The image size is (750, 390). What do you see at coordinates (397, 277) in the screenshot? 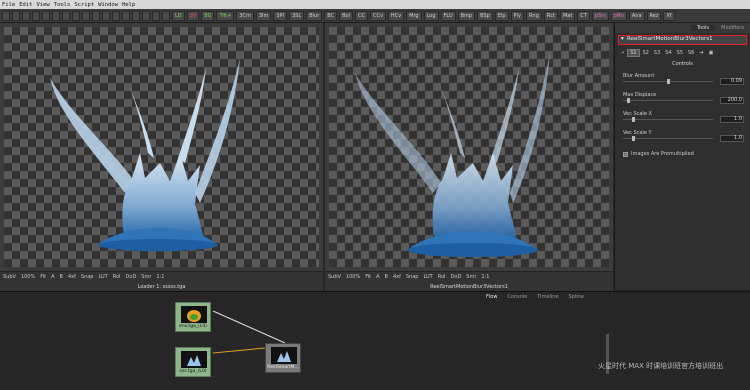
I see `viewer-control: 4xf` at bounding box center [397, 277].